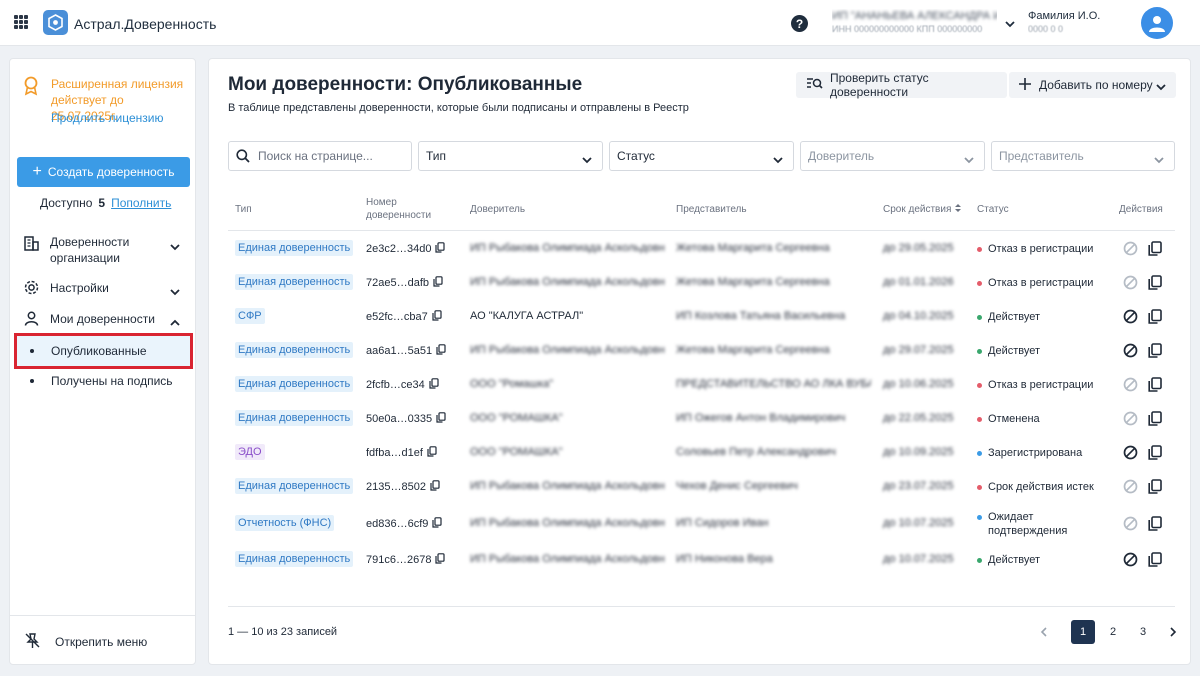 This screenshot has width=1200, height=676. Describe the element at coordinates (901, 85) in the screenshot. I see `check-status-button: Проверить статус доверенности` at that location.